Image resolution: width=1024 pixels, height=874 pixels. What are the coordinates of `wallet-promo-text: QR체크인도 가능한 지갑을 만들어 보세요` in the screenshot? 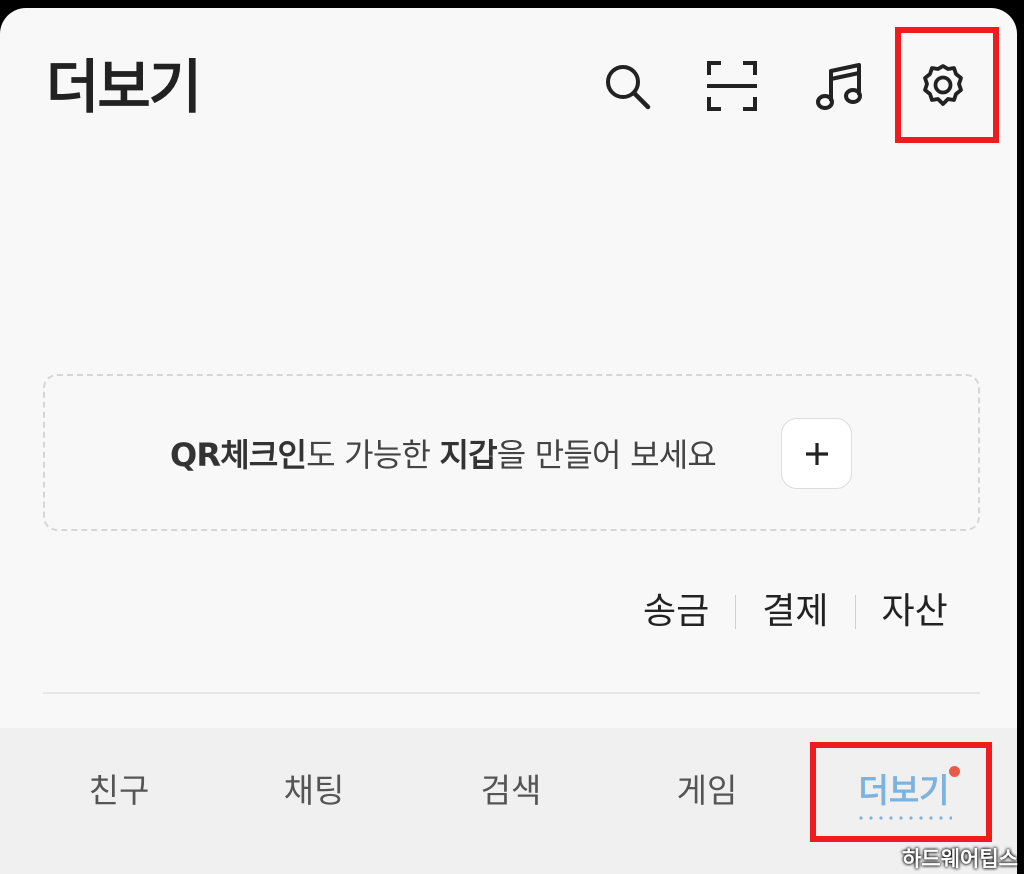 It's located at (443, 455).